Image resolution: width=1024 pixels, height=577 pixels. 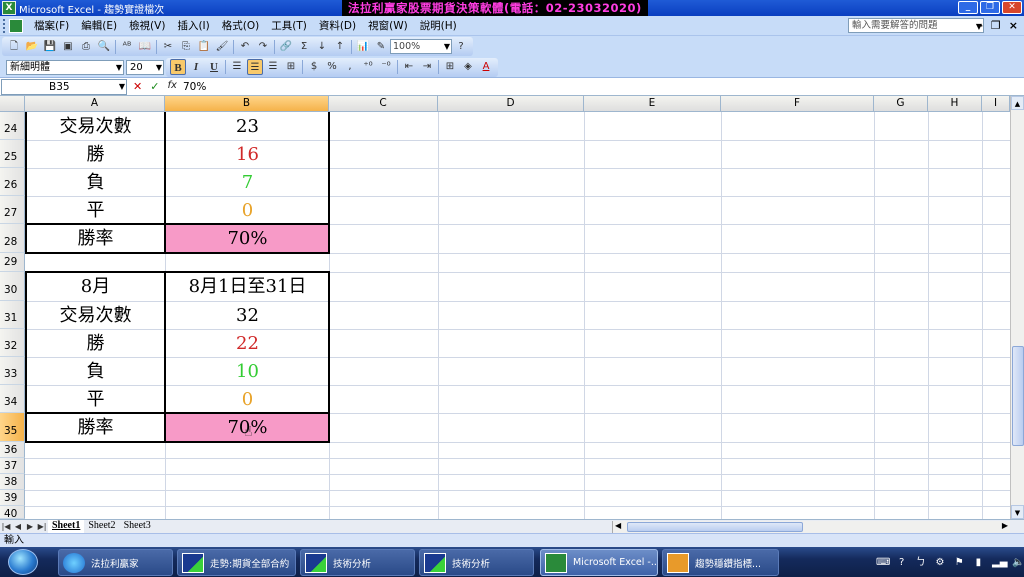 I want to click on zoom-select: 100% ▼, so click(x=421, y=46).